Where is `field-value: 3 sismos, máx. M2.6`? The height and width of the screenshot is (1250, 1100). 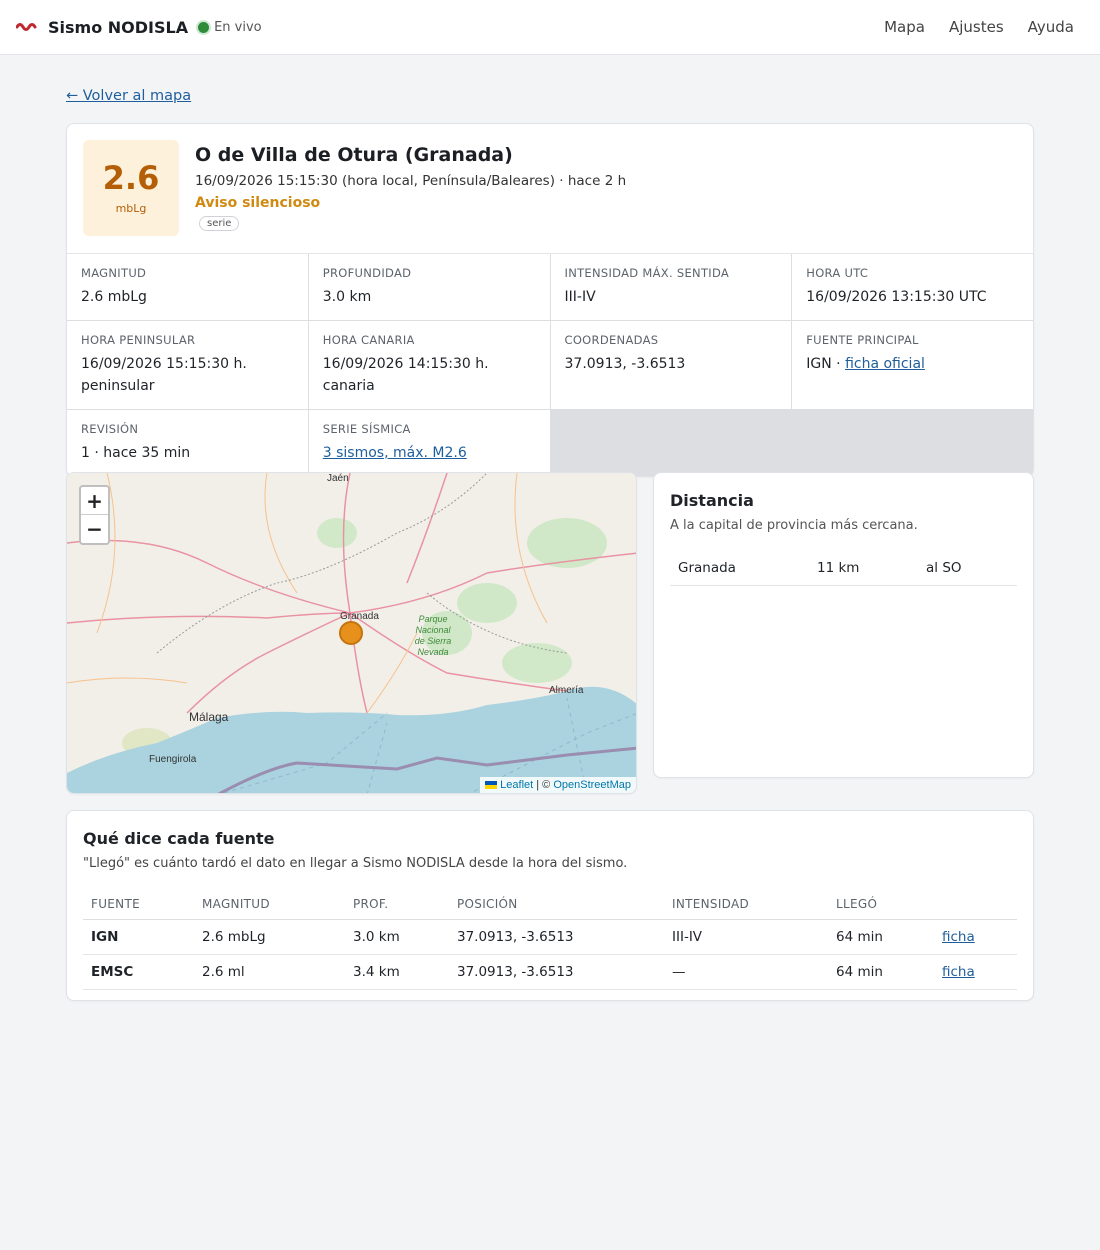 field-value: 3 sismos, máx. M2.6 is located at coordinates (429, 453).